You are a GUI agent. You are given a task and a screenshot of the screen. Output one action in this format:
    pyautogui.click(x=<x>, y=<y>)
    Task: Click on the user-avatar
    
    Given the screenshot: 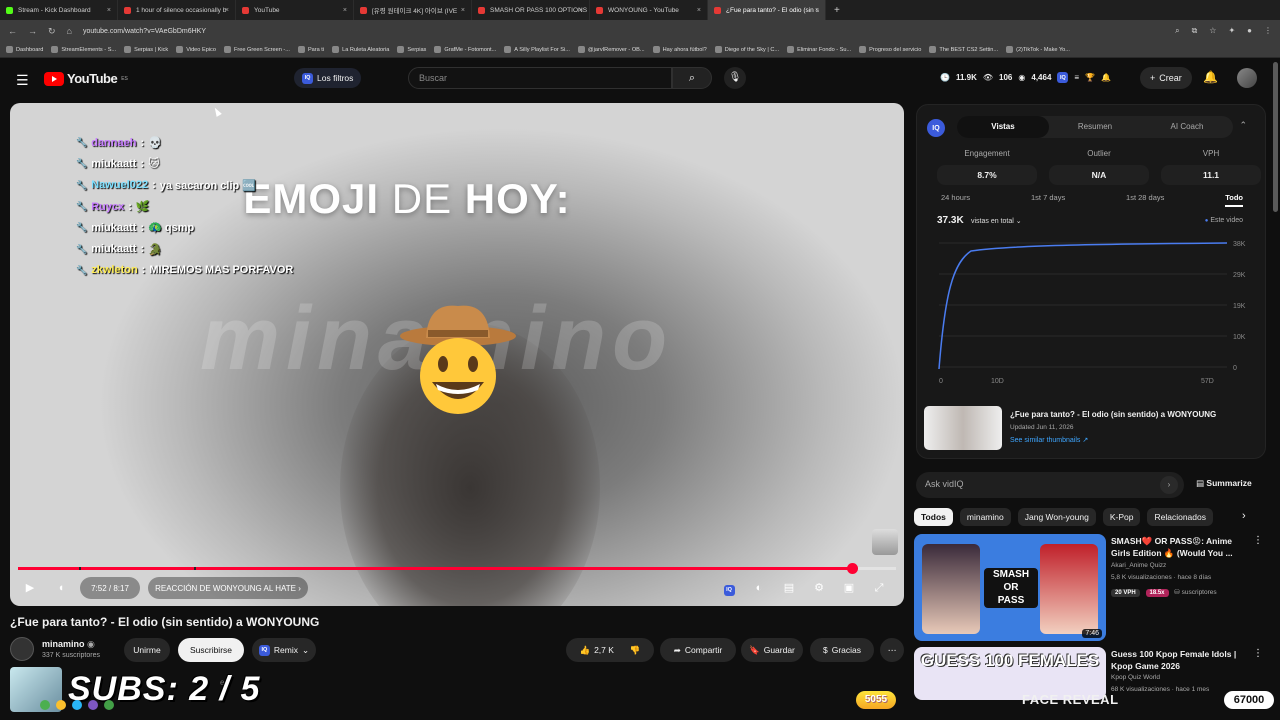 What is the action you would take?
    pyautogui.click(x=1247, y=78)
    